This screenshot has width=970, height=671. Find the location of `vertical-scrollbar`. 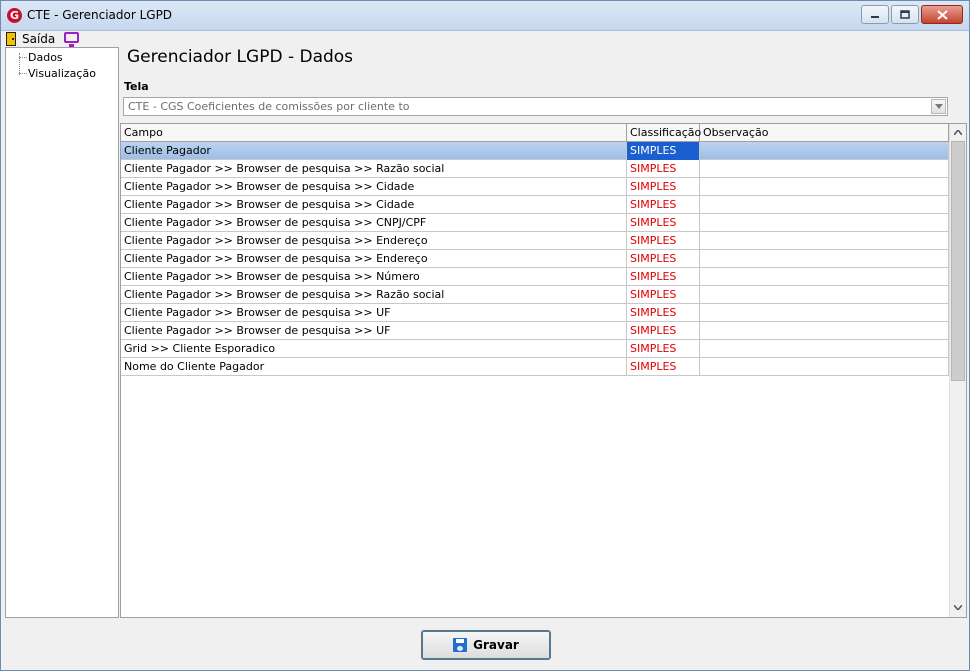

vertical-scrollbar is located at coordinates (957, 370).